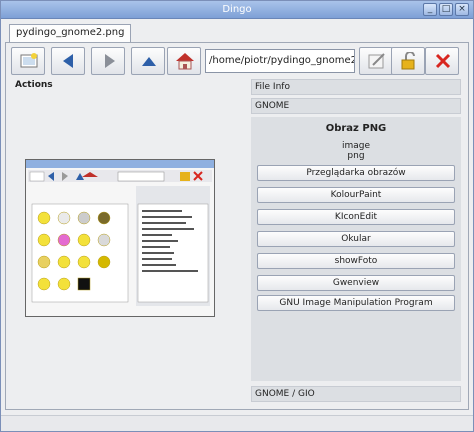 The image size is (474, 432). I want to click on forward-button, so click(108, 61).